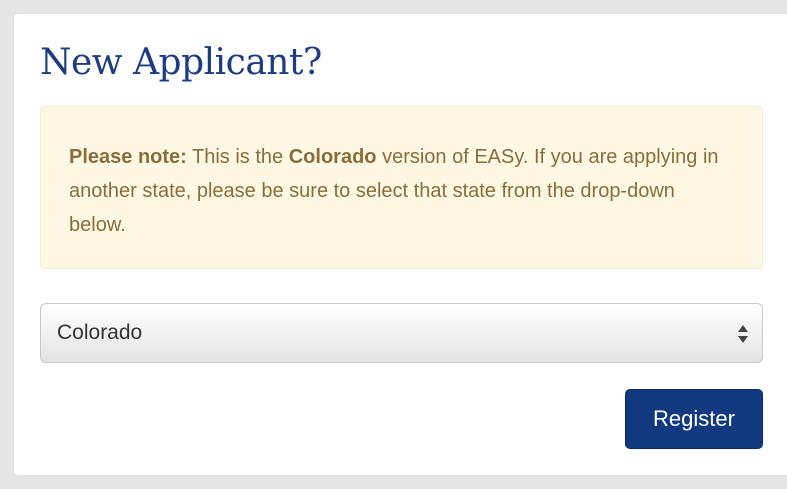  Describe the element at coordinates (100, 332) in the screenshot. I see `state-select-value: Colorado` at that location.